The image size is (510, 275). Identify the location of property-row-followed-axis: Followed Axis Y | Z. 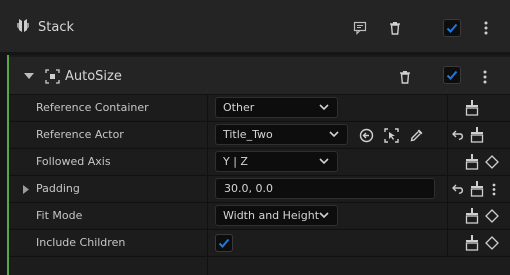
(259, 161).